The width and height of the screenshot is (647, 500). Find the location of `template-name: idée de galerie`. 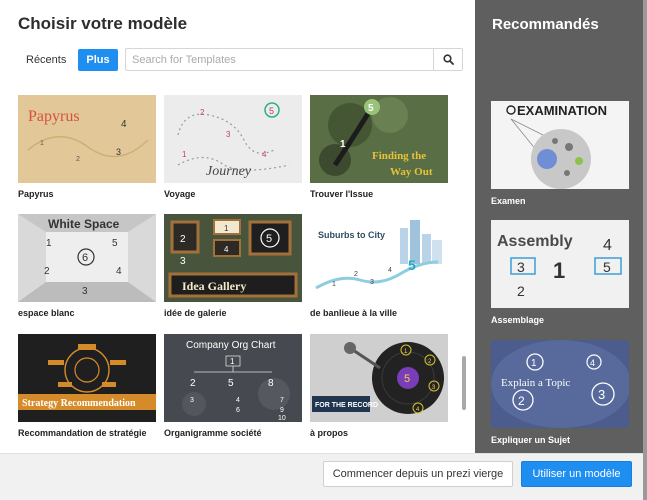

template-name: idée de galerie is located at coordinates (195, 313).